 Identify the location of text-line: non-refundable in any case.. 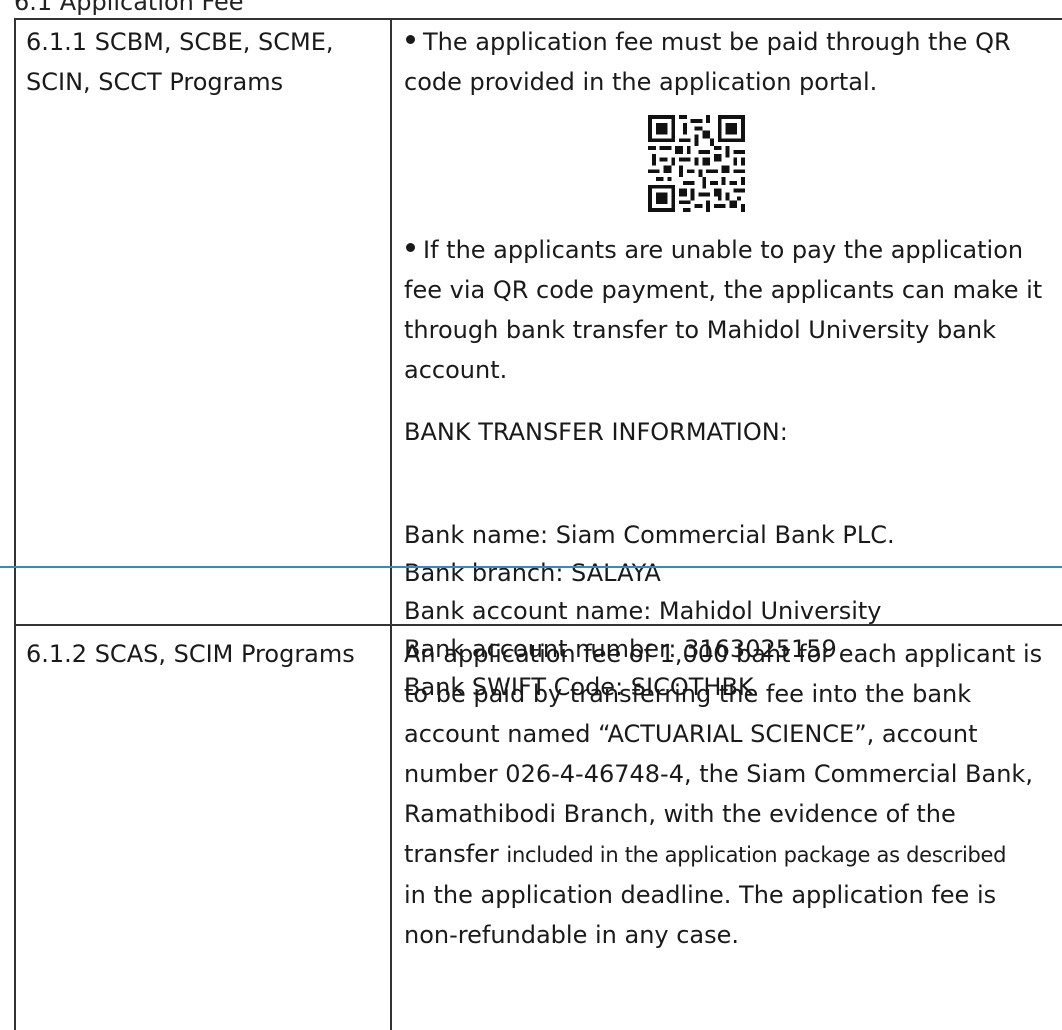
(572, 935).